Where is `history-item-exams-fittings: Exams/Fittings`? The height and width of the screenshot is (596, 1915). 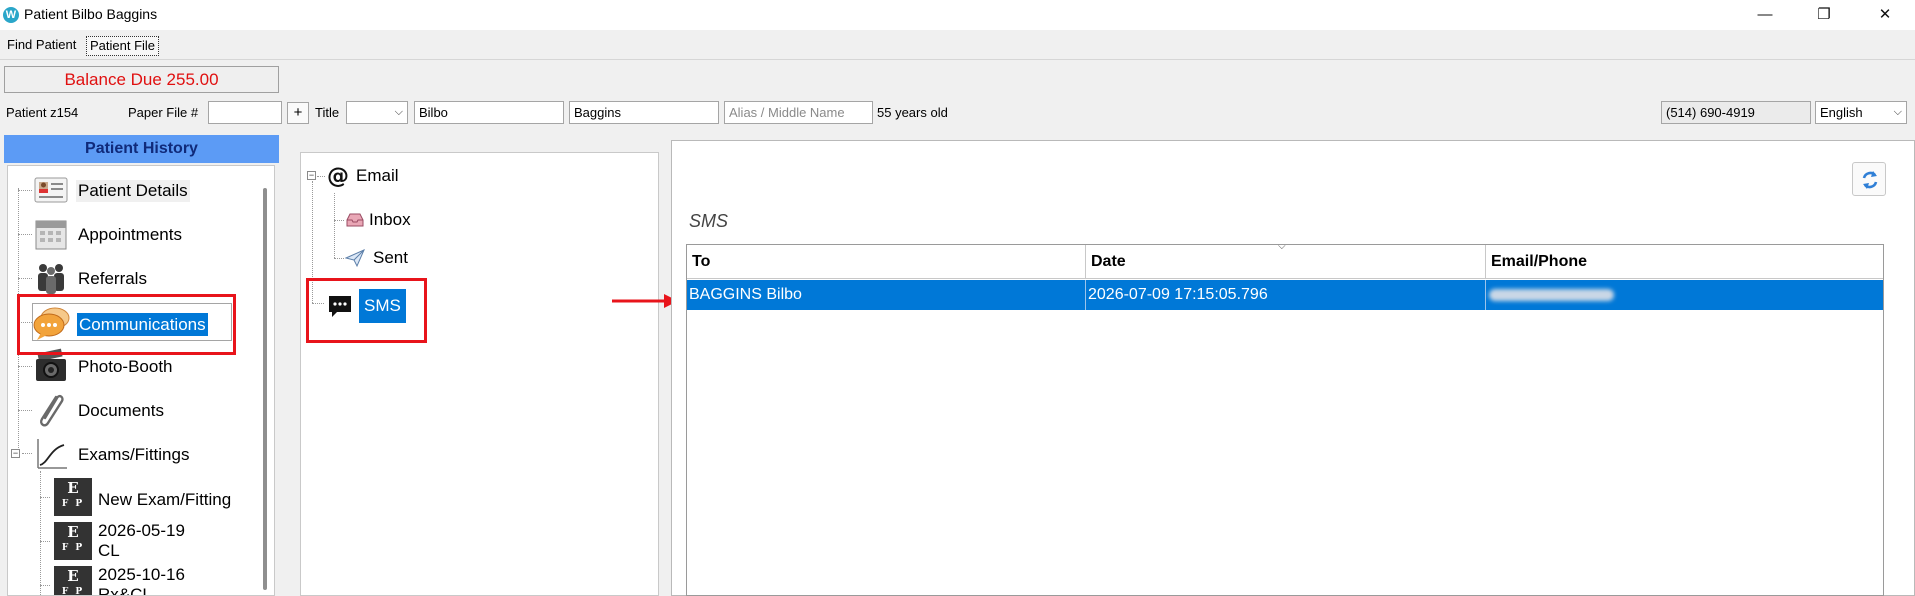 history-item-exams-fittings: Exams/Fittings is located at coordinates (132, 454).